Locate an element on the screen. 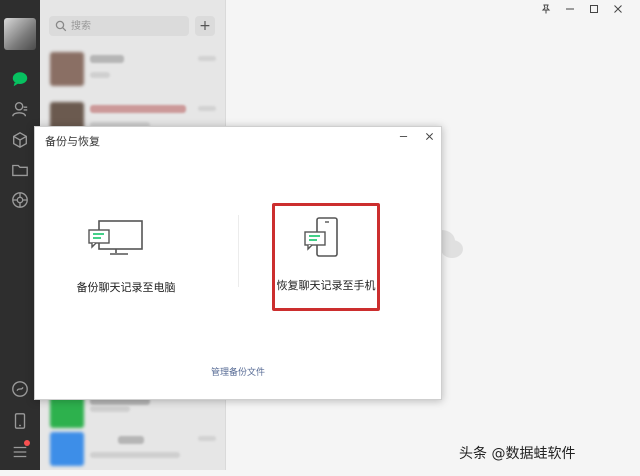 This screenshot has width=640, height=476. search-input is located at coordinates (126, 26).